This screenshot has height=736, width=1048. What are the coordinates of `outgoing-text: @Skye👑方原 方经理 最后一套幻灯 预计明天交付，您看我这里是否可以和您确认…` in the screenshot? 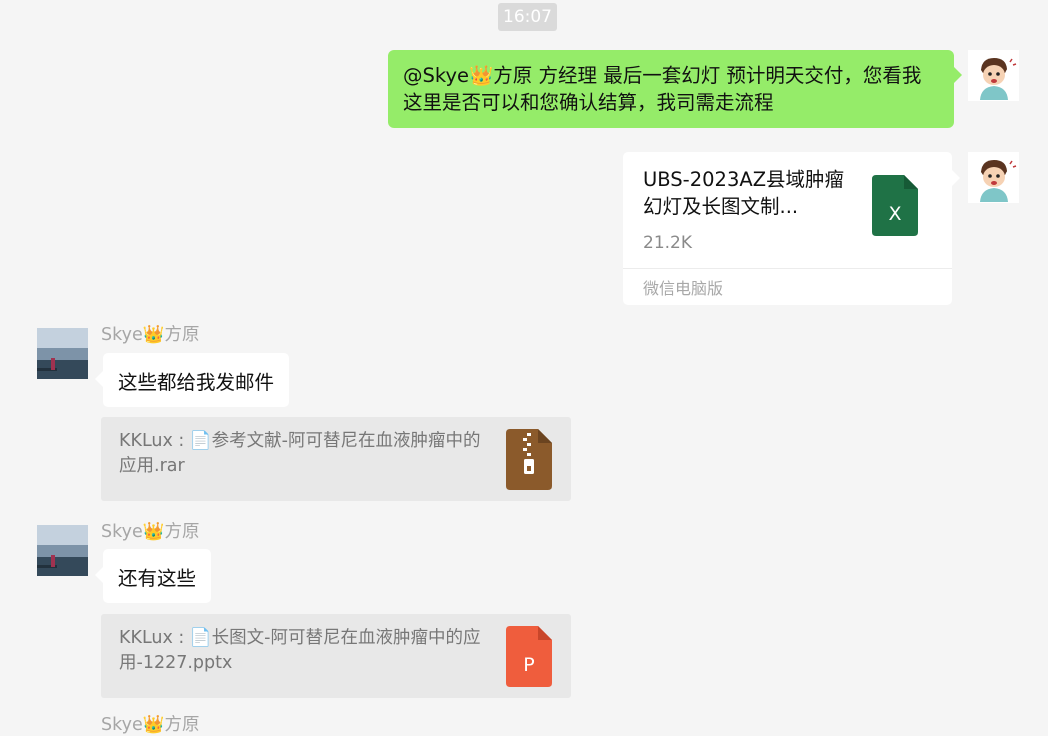 It's located at (662, 89).